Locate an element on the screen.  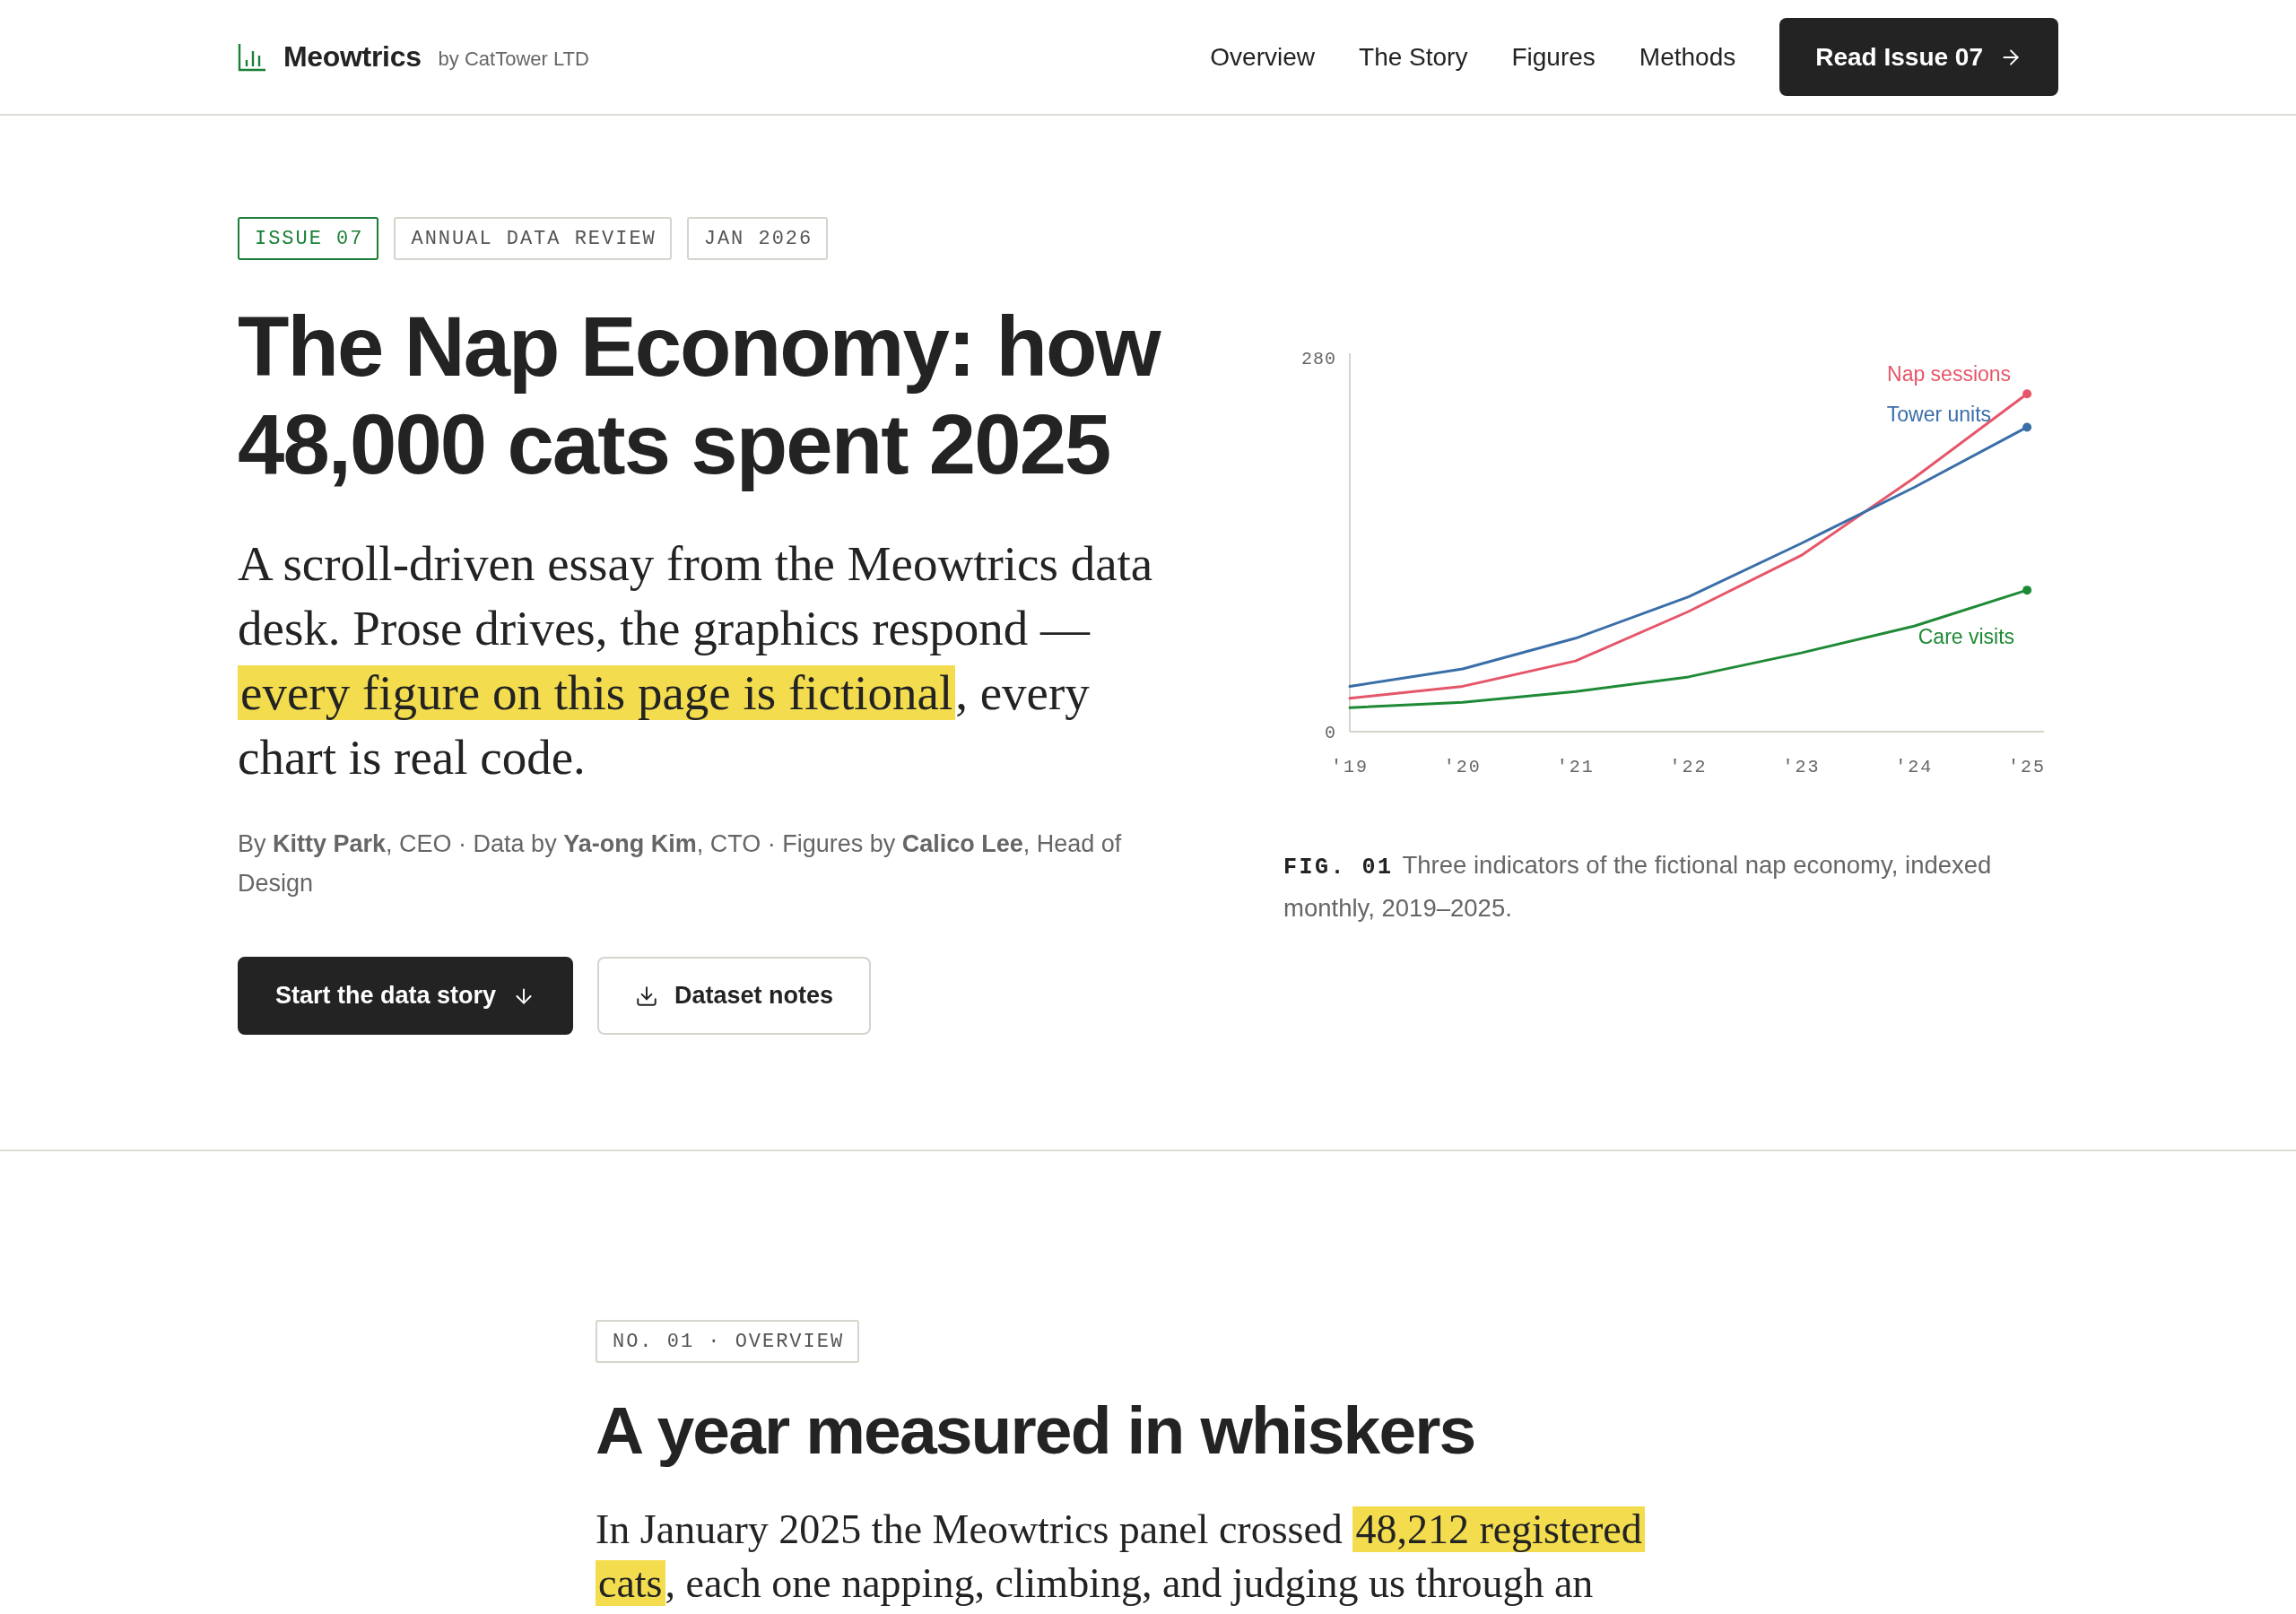
axis-tick-label: 0 is located at coordinates (1330, 732).